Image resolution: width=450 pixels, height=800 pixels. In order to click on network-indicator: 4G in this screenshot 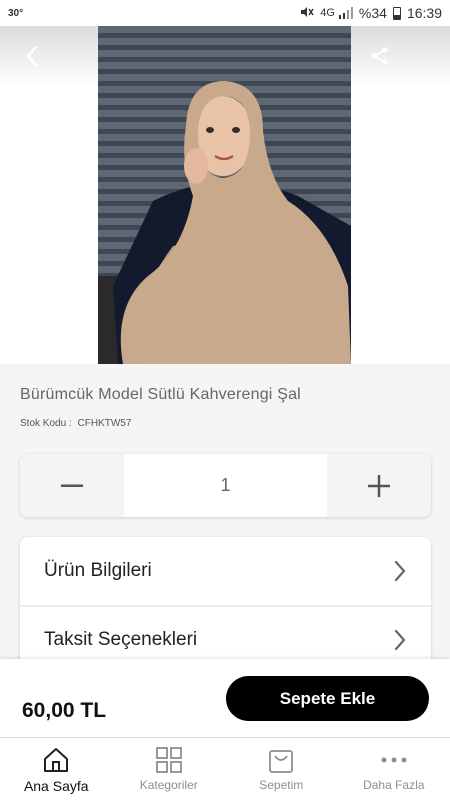, I will do `click(336, 13)`.